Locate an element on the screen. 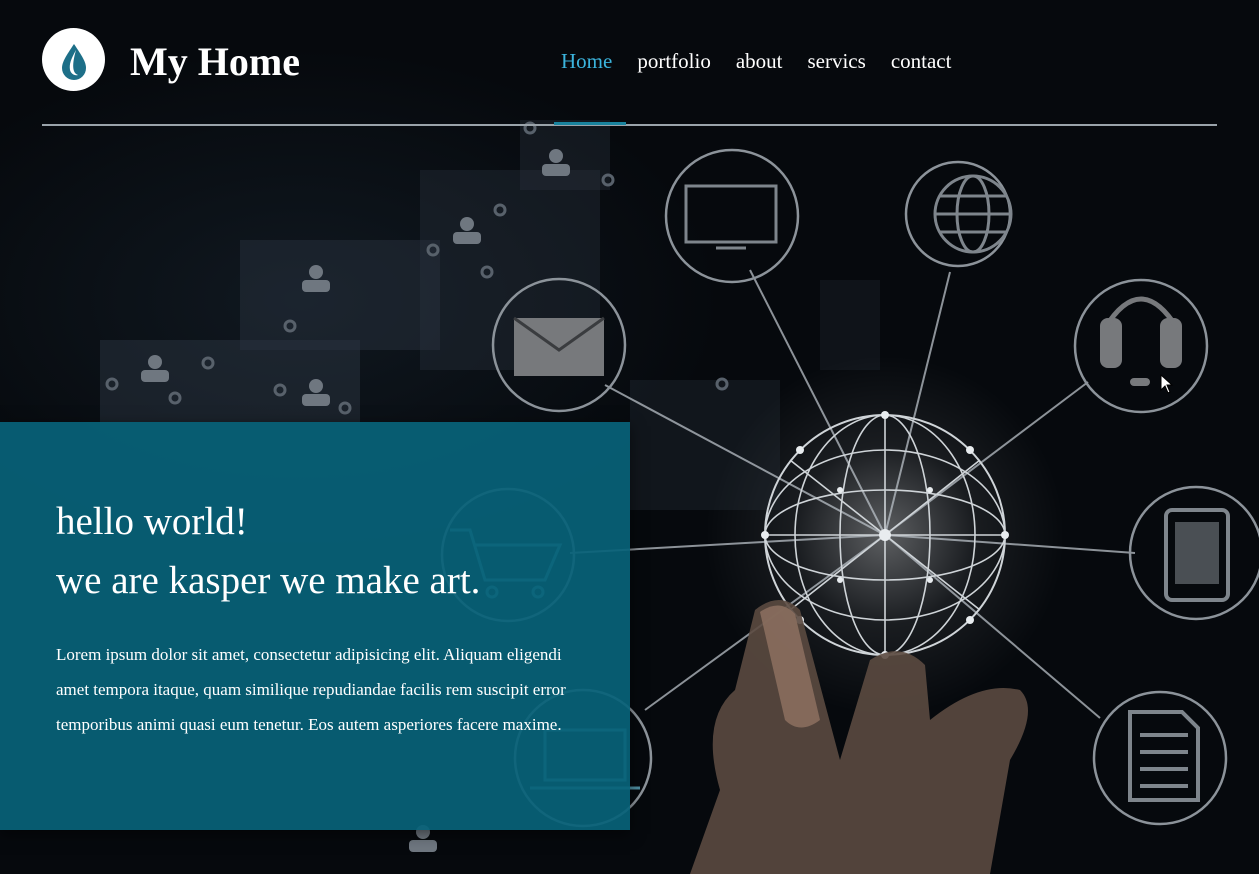  monitor-icon is located at coordinates (731, 217).